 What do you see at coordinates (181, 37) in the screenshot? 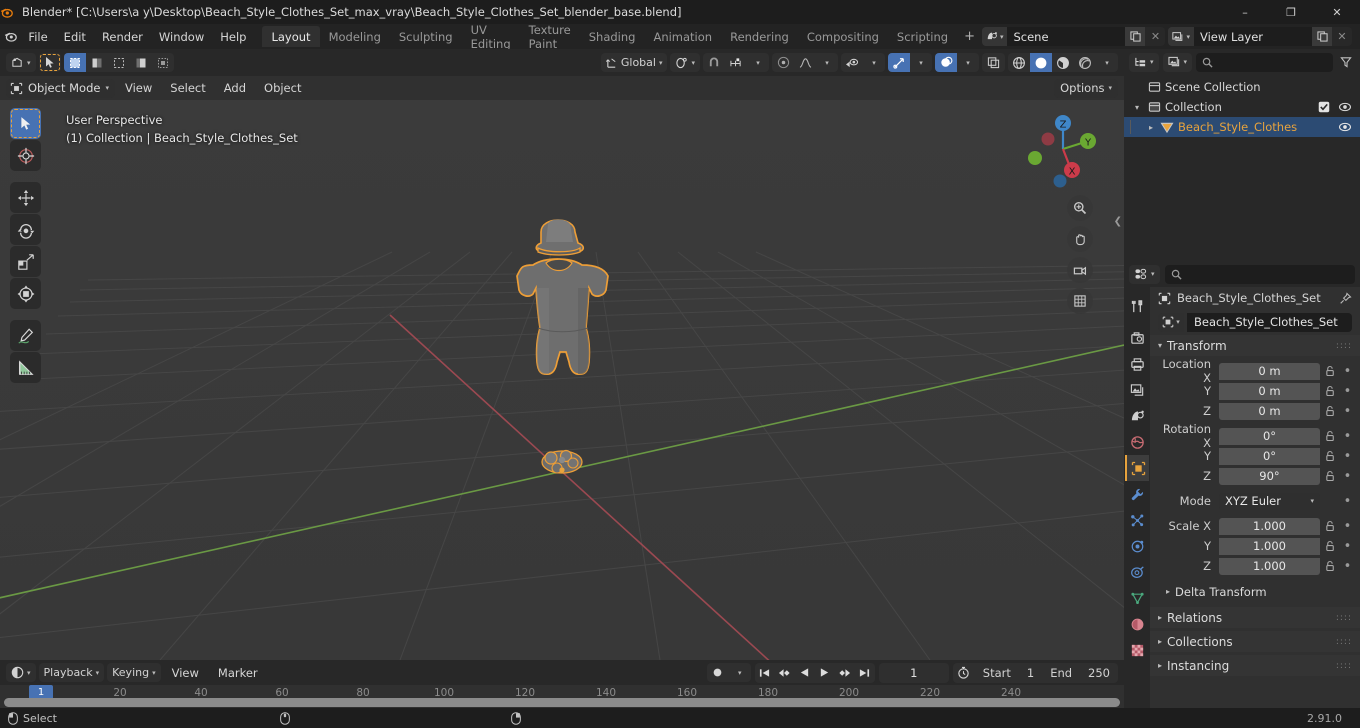
I see `menu-window: Window` at bounding box center [181, 37].